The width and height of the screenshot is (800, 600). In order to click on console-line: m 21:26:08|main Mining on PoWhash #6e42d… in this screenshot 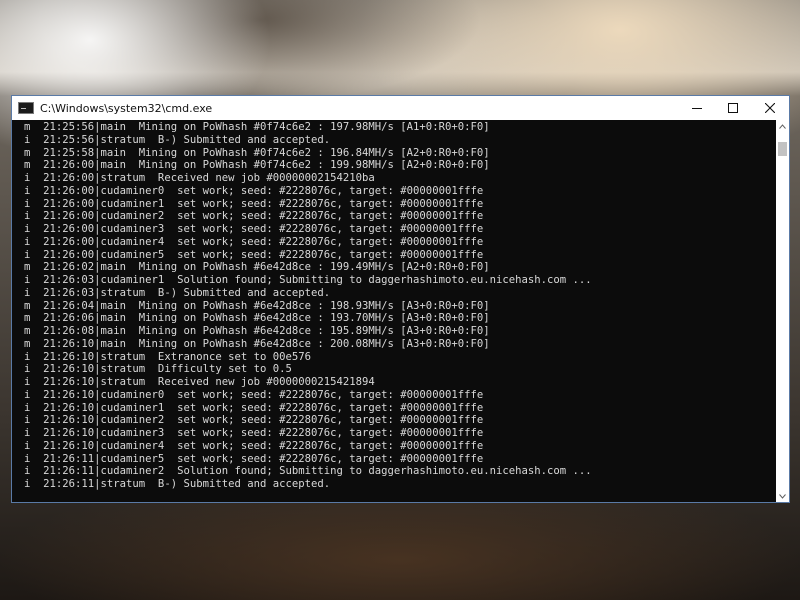, I will do `click(257, 331)`.